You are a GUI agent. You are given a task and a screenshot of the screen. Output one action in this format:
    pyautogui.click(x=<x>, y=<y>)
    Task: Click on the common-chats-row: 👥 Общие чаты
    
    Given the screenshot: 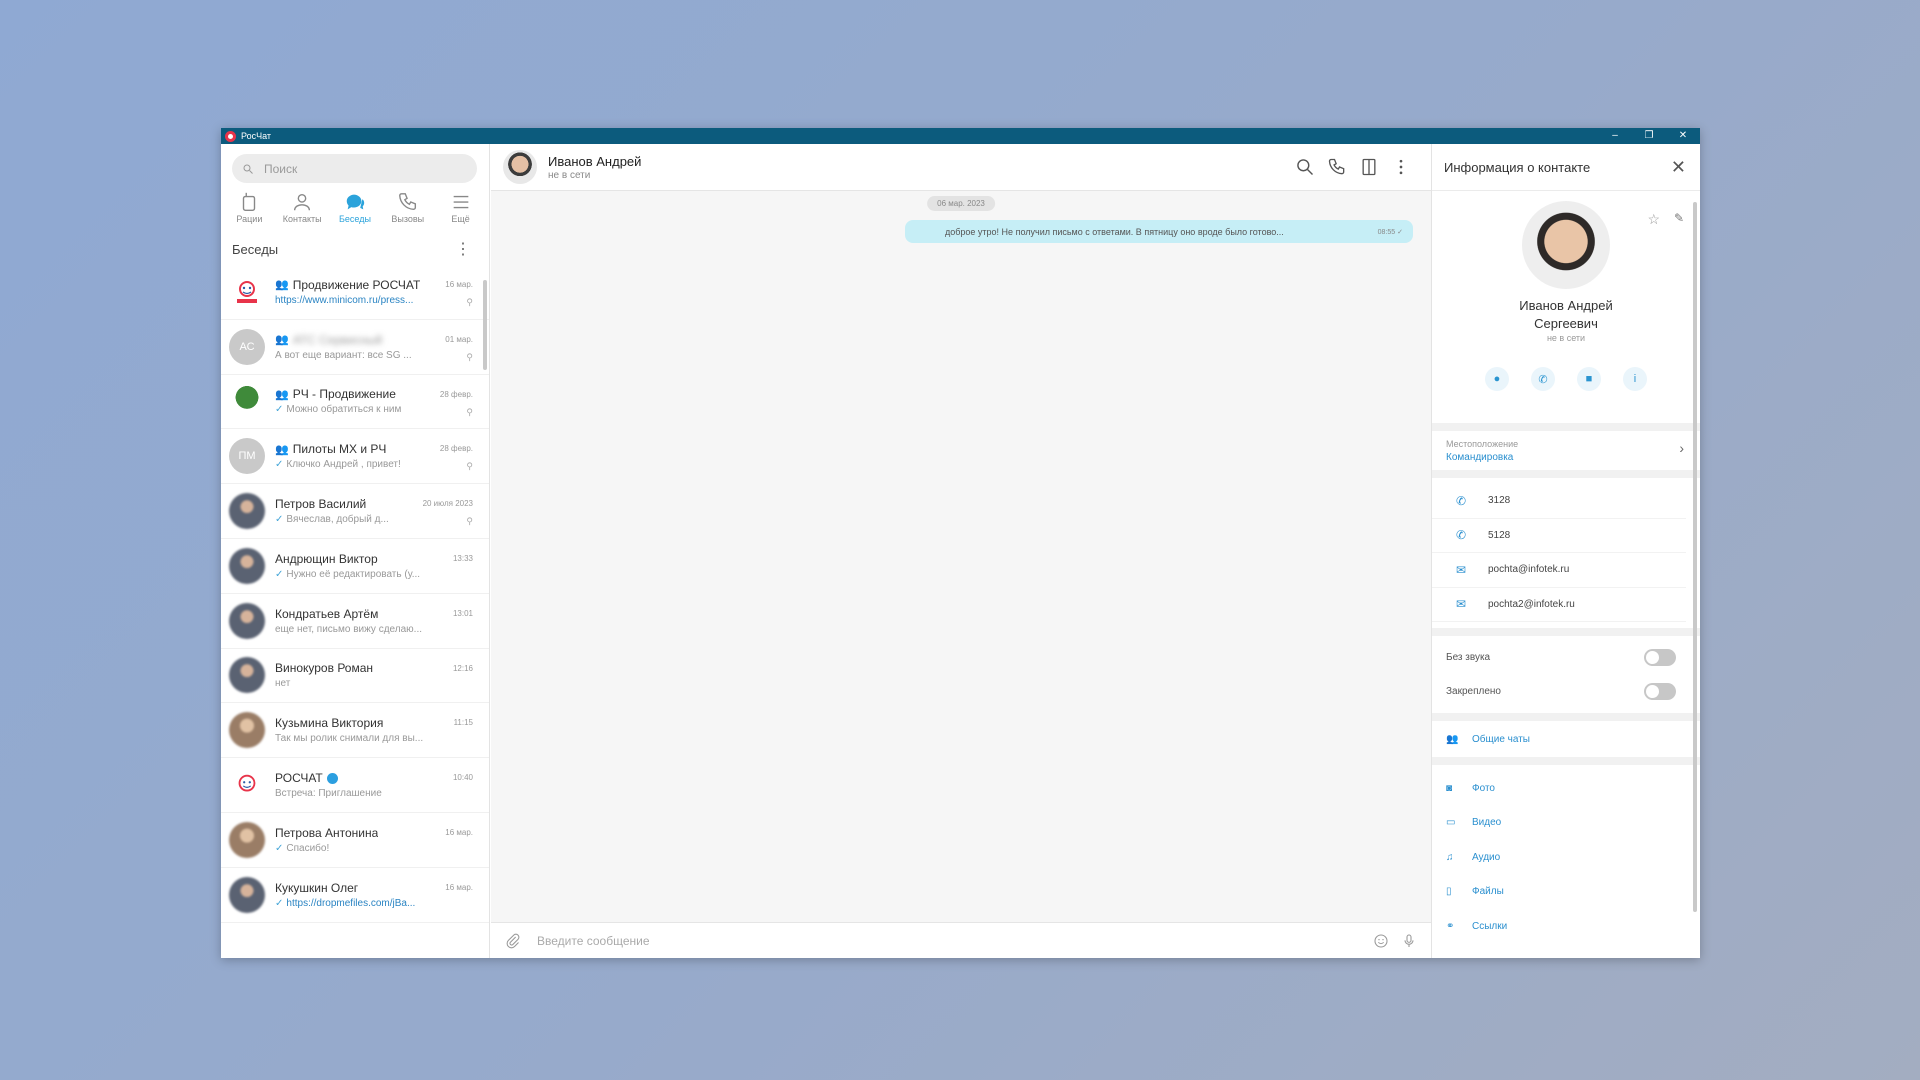 What is the action you would take?
    pyautogui.click(x=1566, y=743)
    